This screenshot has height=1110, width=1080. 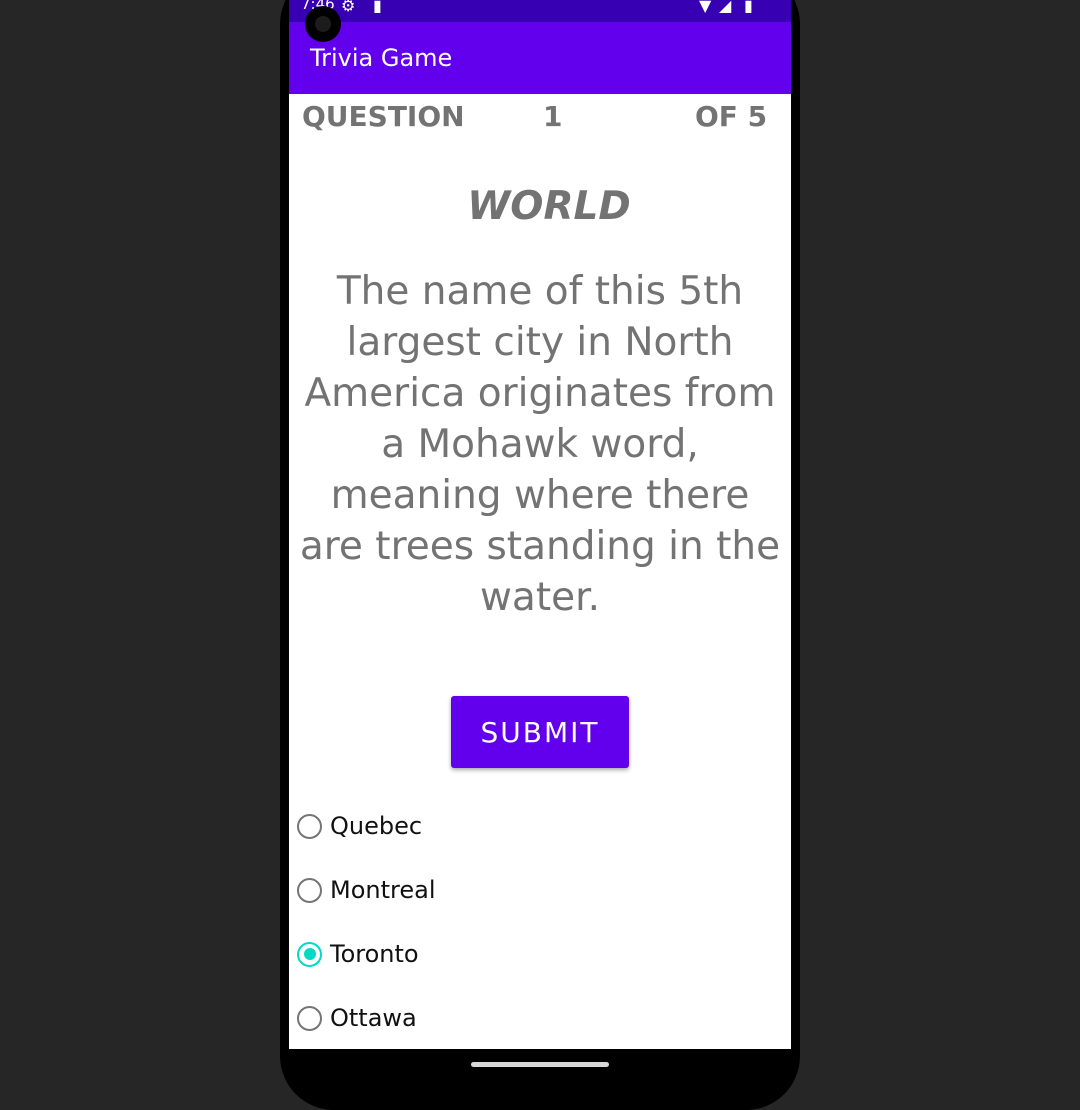 I want to click on front-camera, so click(x=323, y=24).